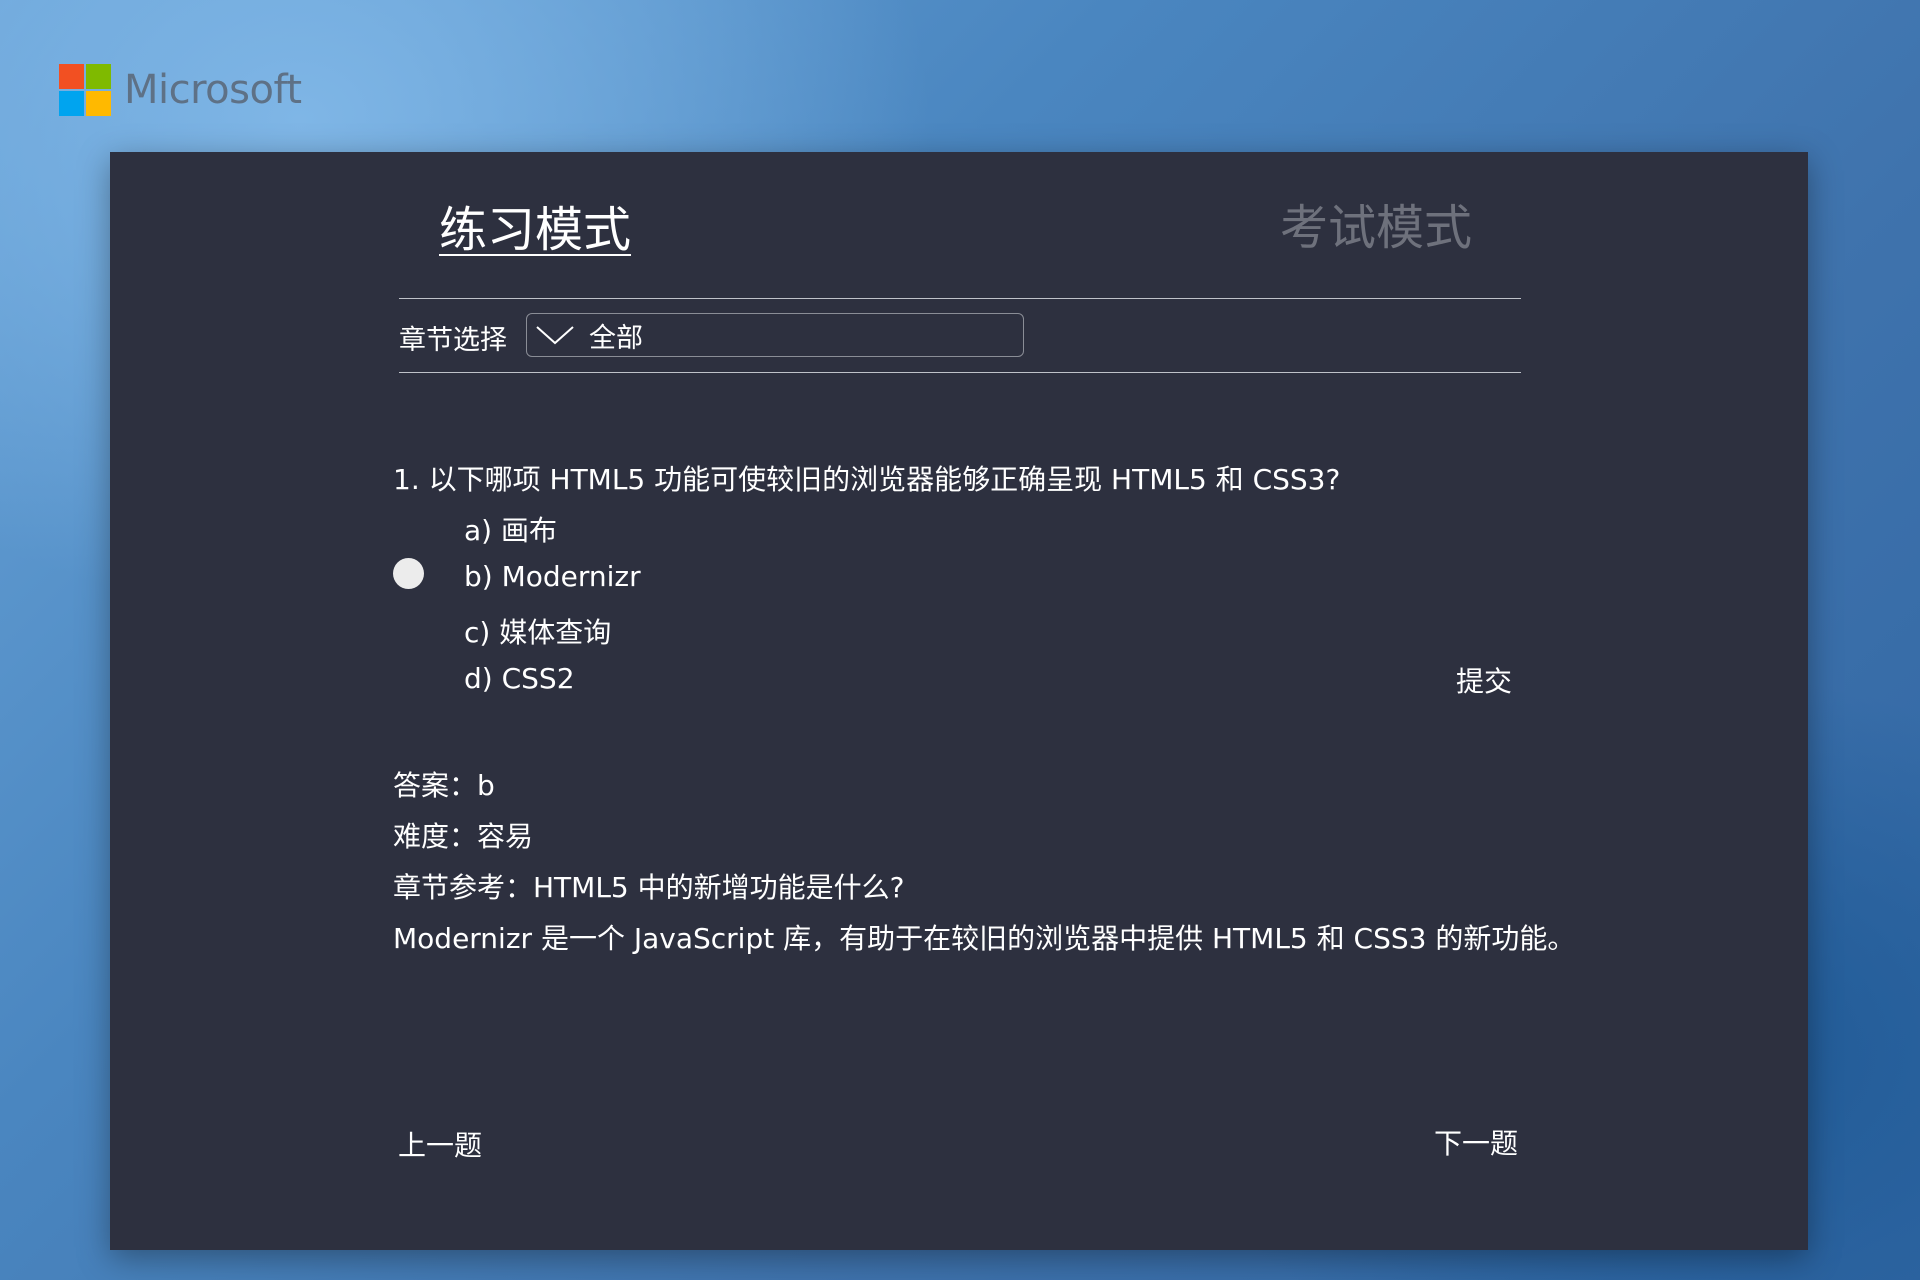 This screenshot has width=1920, height=1280. I want to click on option-b: b) Modernizr, so click(552, 576).